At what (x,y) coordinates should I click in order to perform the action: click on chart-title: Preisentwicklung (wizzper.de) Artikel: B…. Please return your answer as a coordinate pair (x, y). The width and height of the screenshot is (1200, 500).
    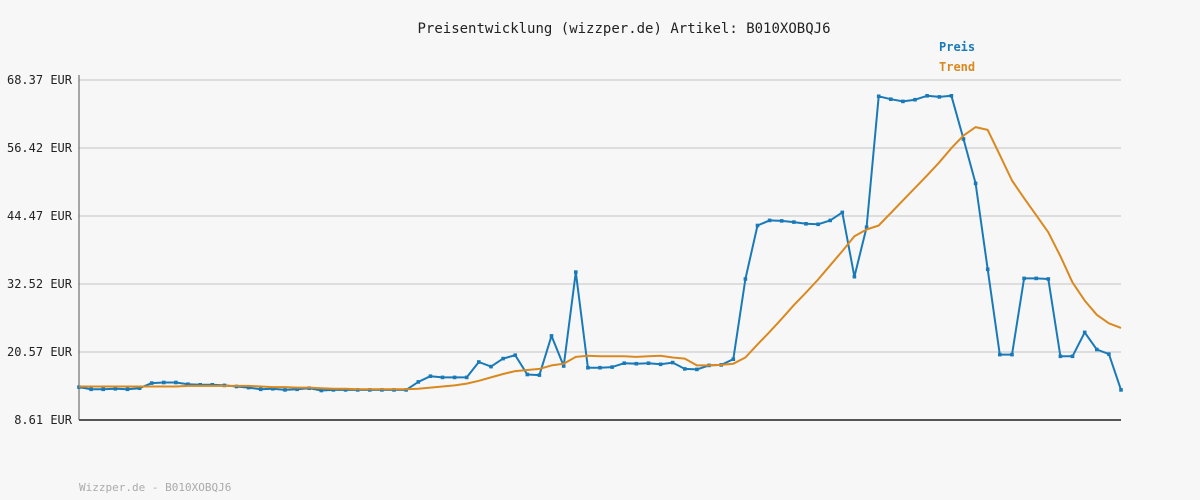
    Looking at the image, I should click on (623, 29).